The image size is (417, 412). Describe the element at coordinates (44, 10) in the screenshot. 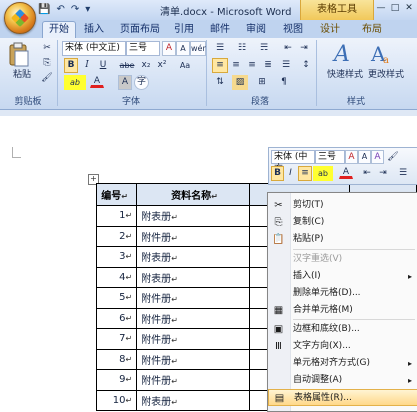

I see `save-icon: 💾` at that location.